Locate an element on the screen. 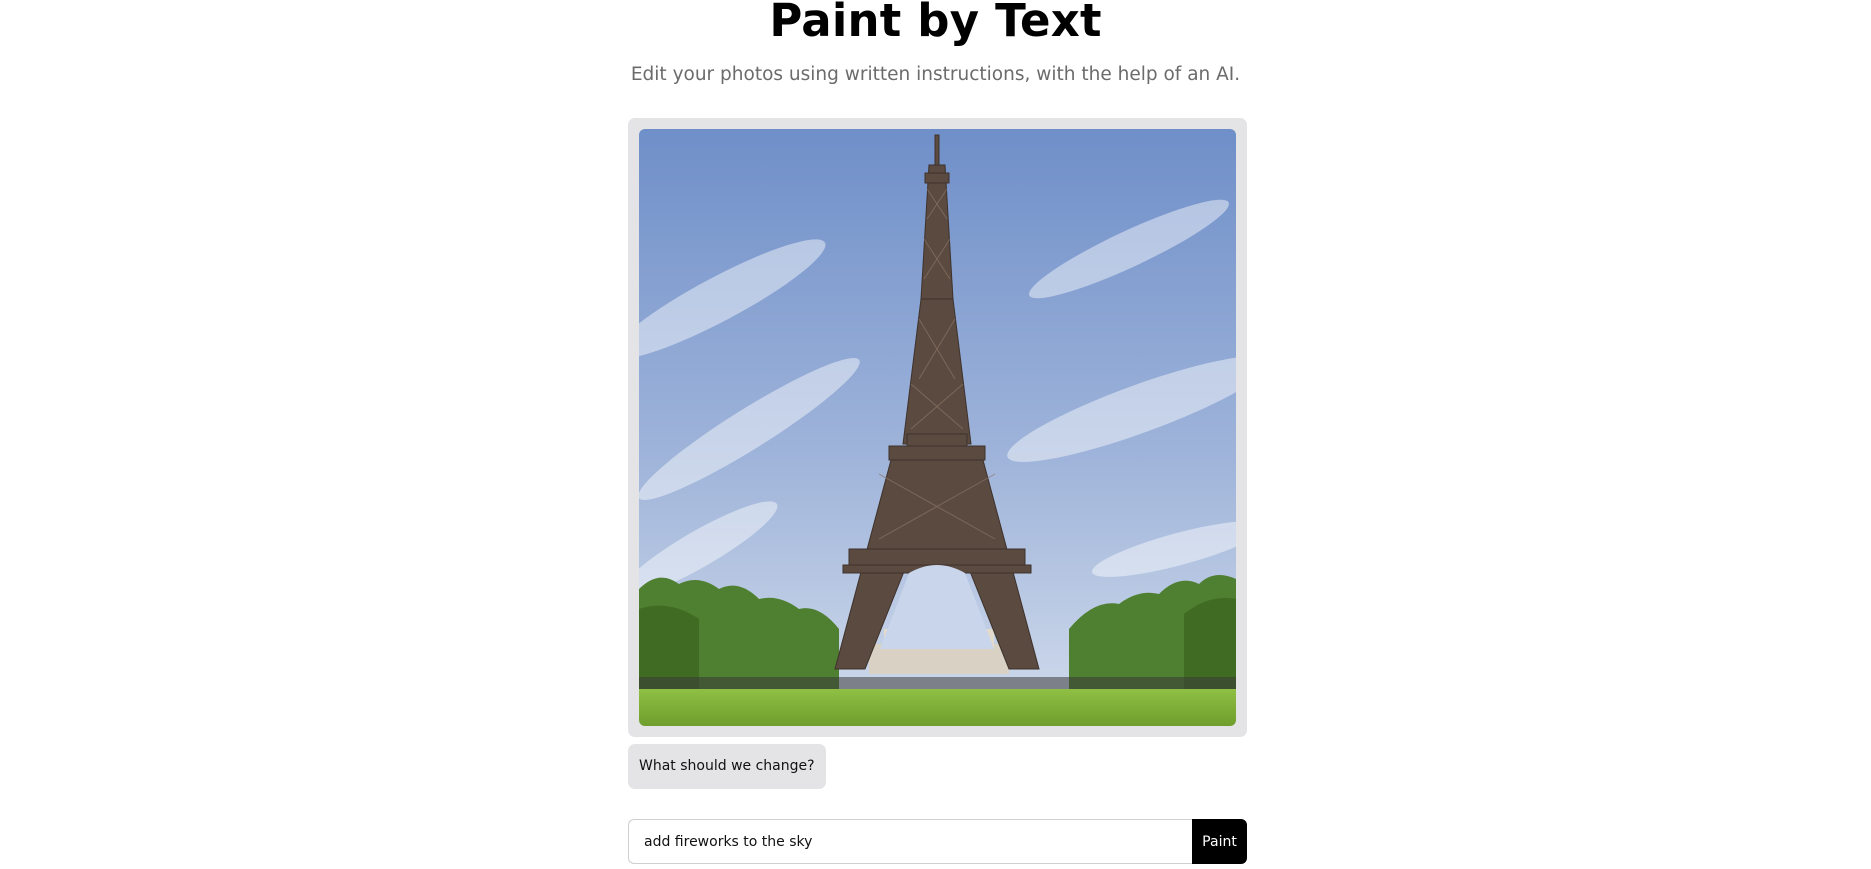 This screenshot has height=869, width=1871. edit-form: Paint is located at coordinates (937, 841).